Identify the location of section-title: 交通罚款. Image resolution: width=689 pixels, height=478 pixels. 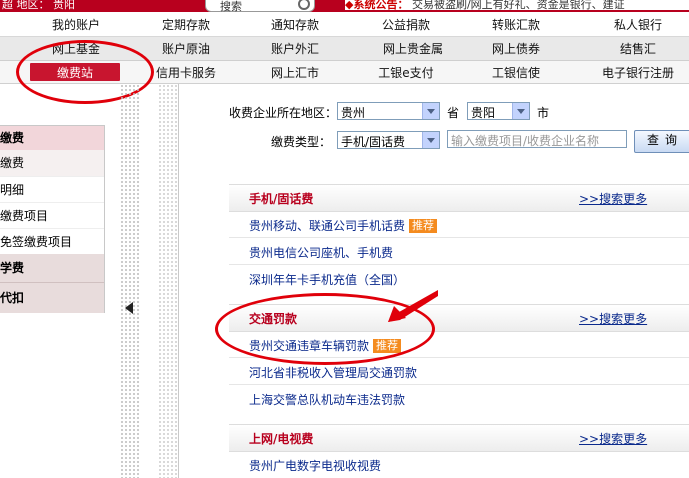
(273, 319).